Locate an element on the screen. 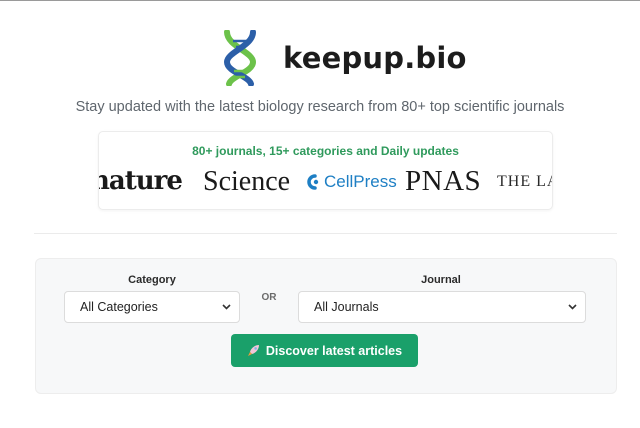  or-separator: OR is located at coordinates (269, 297).